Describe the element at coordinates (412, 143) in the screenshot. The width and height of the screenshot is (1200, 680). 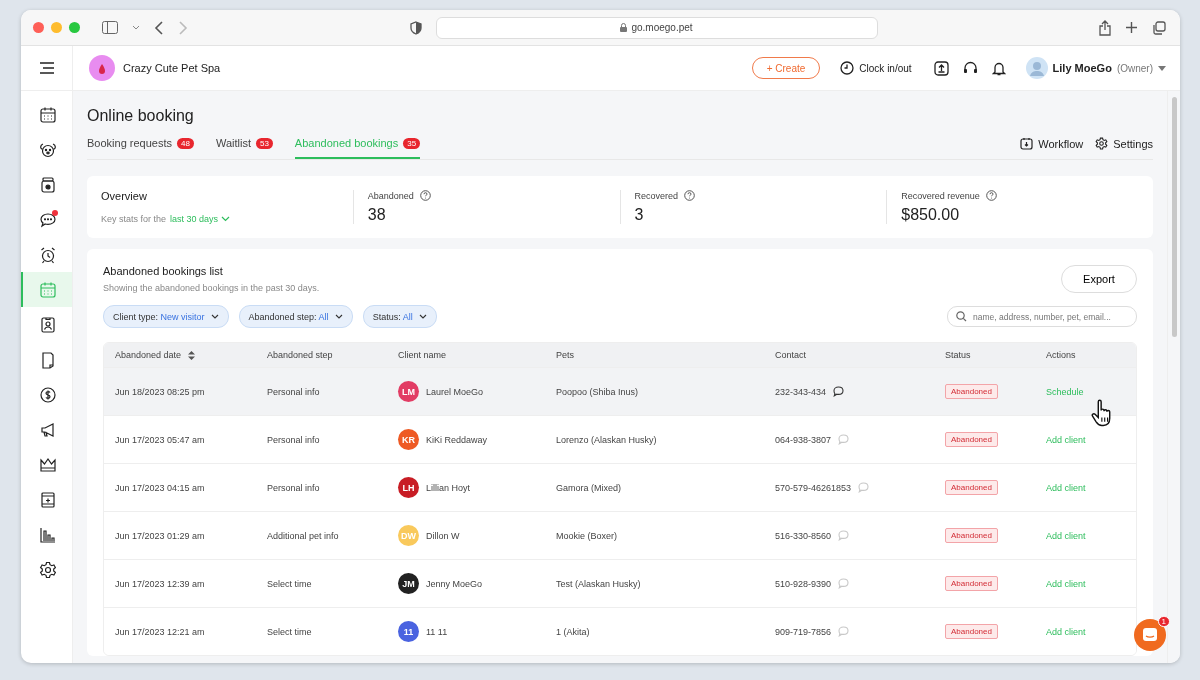
I see `count-badge: 35` at that location.